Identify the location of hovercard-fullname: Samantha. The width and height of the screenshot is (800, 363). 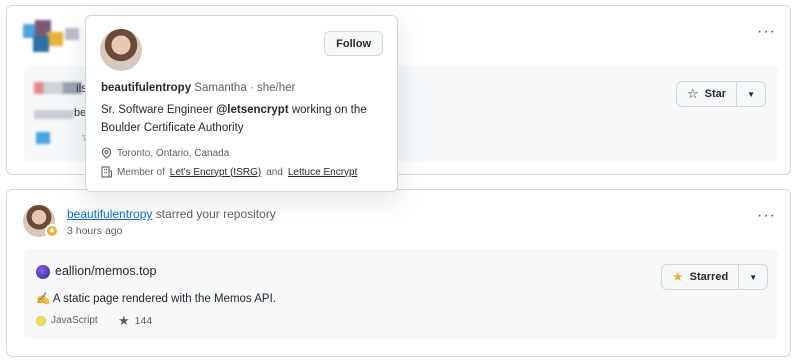
(220, 88).